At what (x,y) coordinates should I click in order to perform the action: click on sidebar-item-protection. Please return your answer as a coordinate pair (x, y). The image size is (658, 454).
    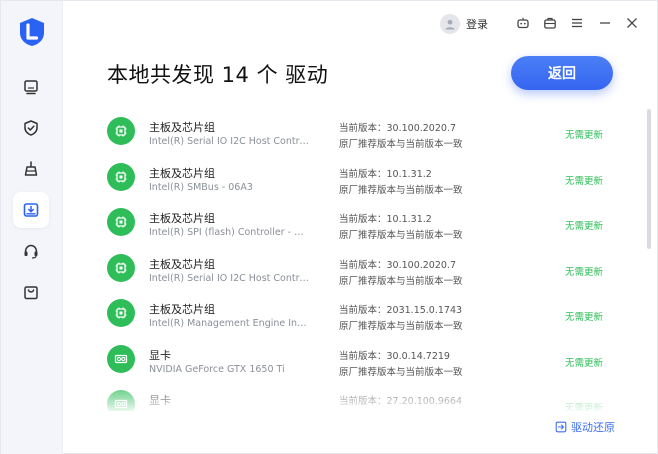
    Looking at the image, I should click on (31, 128).